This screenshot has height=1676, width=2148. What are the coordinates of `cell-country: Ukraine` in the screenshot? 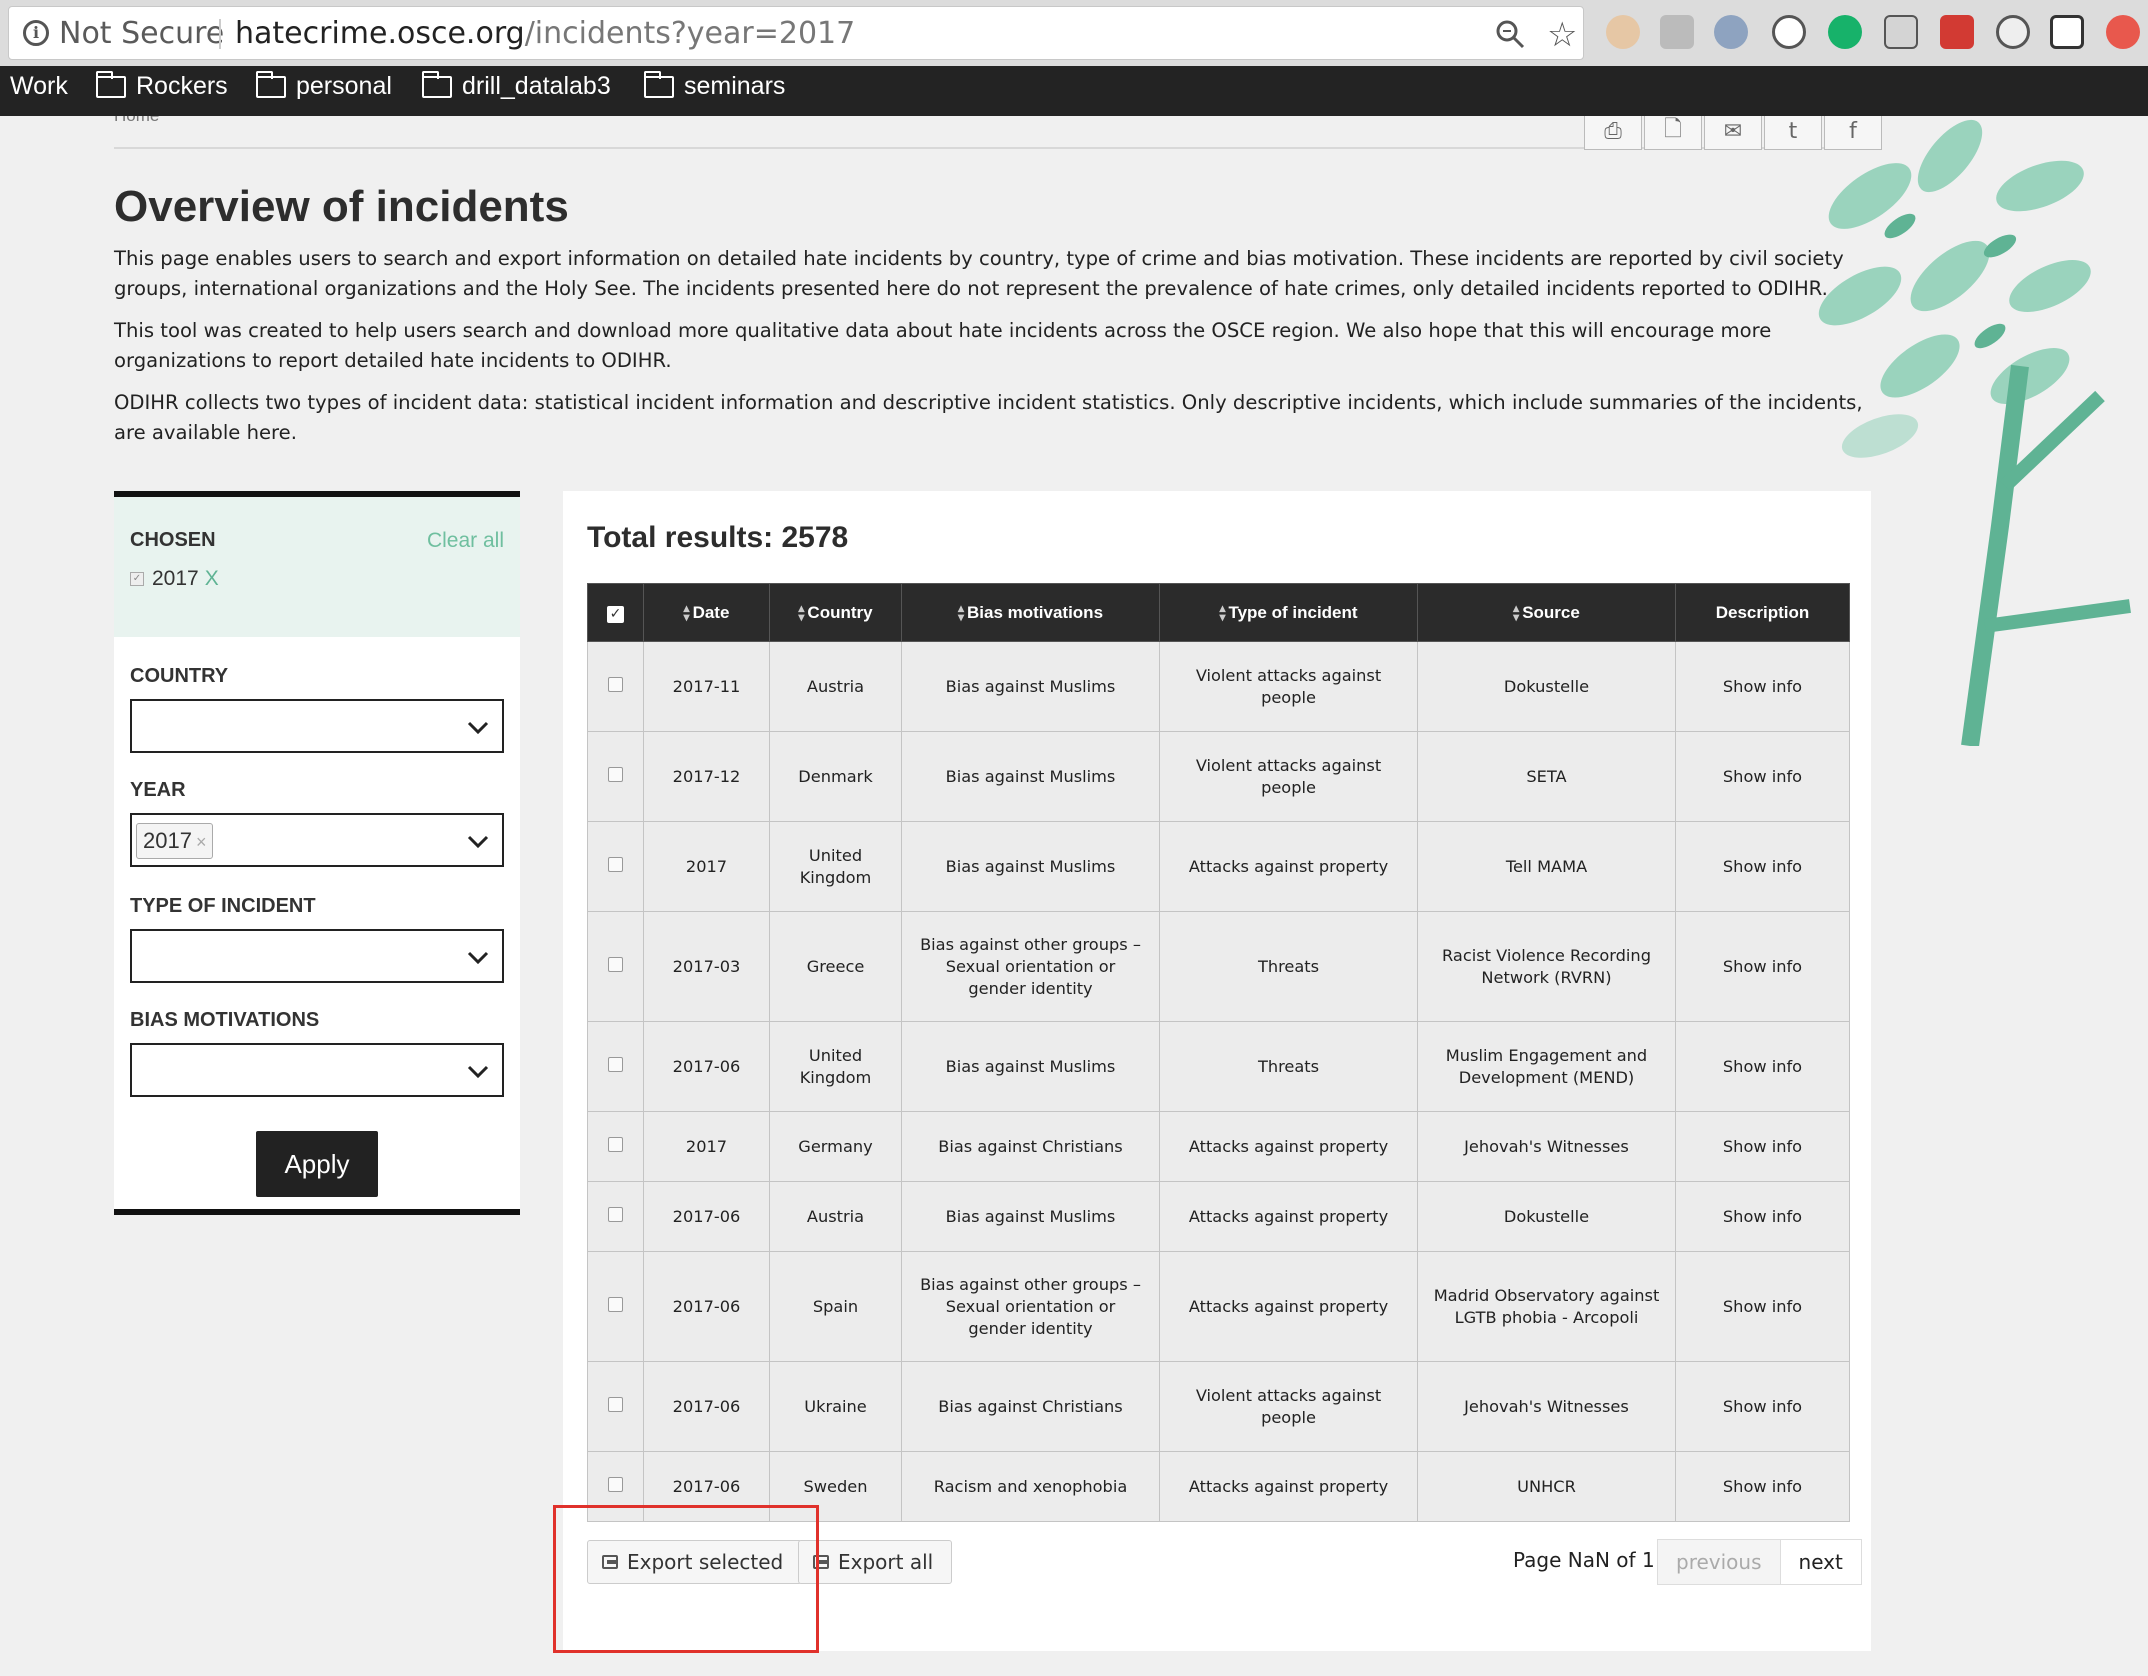 It's located at (835, 1406).